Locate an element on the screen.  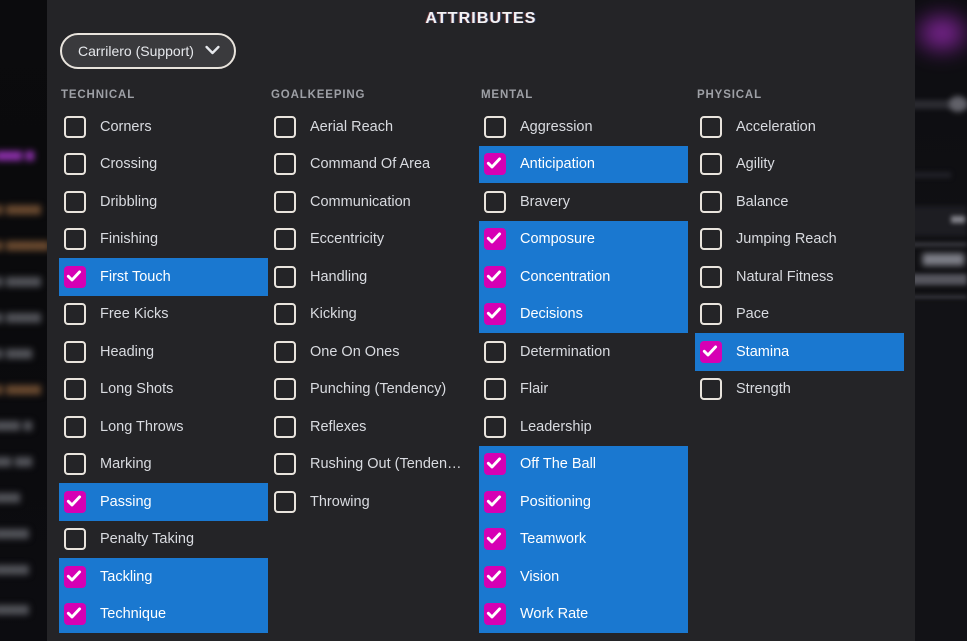
attribute-row: Flair is located at coordinates (583, 390).